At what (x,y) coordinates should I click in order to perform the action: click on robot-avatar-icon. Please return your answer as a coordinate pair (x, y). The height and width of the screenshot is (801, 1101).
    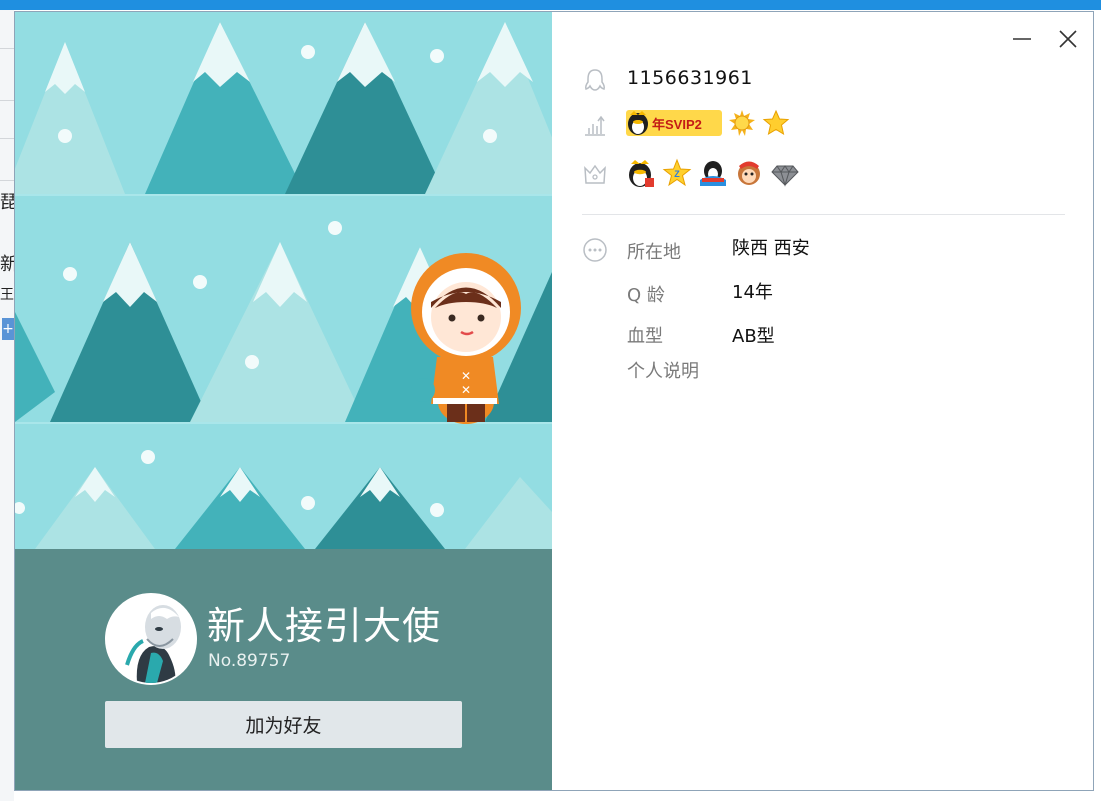
    Looking at the image, I should click on (151, 639).